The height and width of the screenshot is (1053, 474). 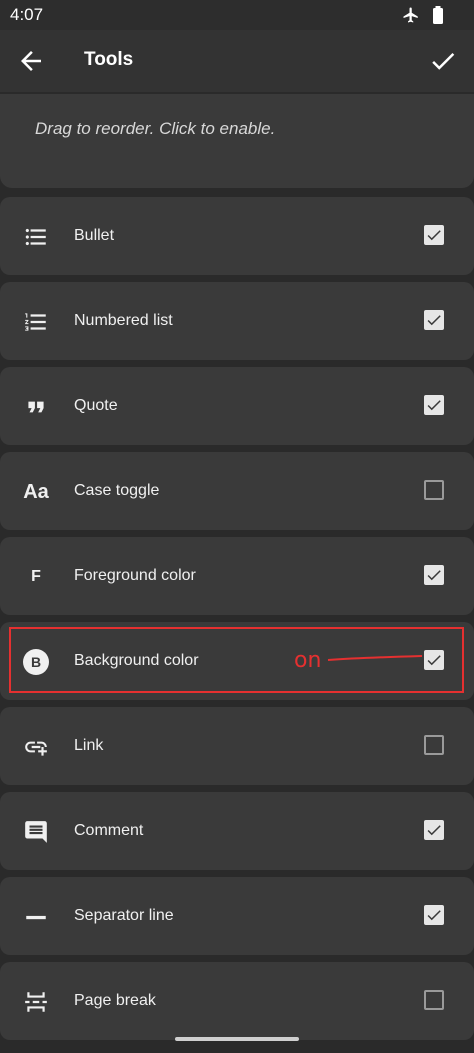 I want to click on tool-label: Comment, so click(x=109, y=830).